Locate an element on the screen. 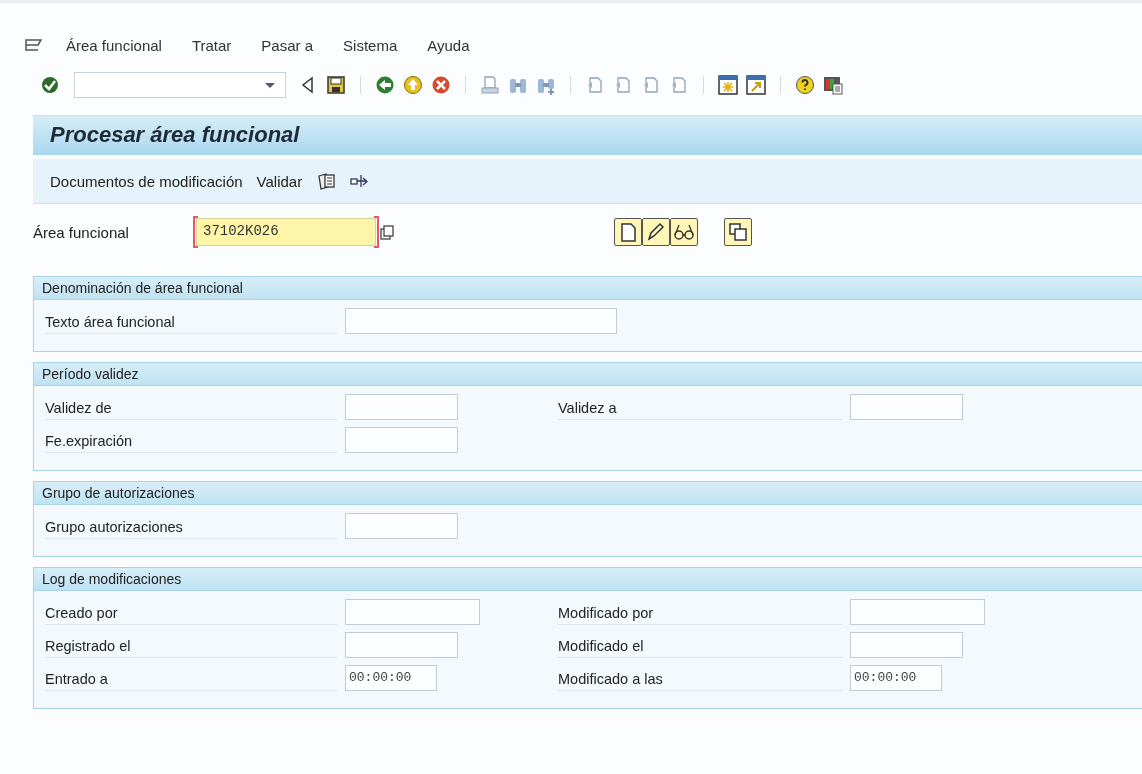  field-label: Modificado el is located at coordinates (700, 644).